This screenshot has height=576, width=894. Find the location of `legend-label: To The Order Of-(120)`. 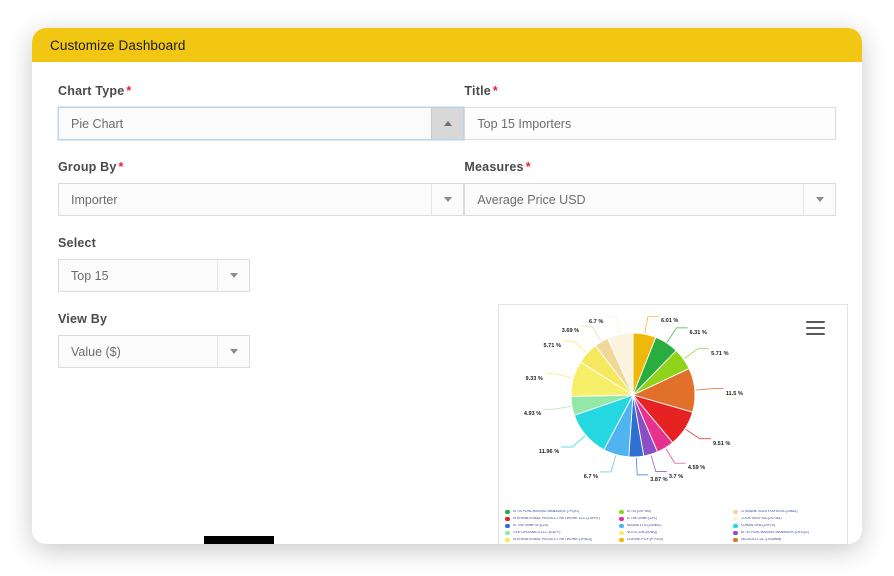

legend-label: To The Order Of-(120) is located at coordinates (530, 526).